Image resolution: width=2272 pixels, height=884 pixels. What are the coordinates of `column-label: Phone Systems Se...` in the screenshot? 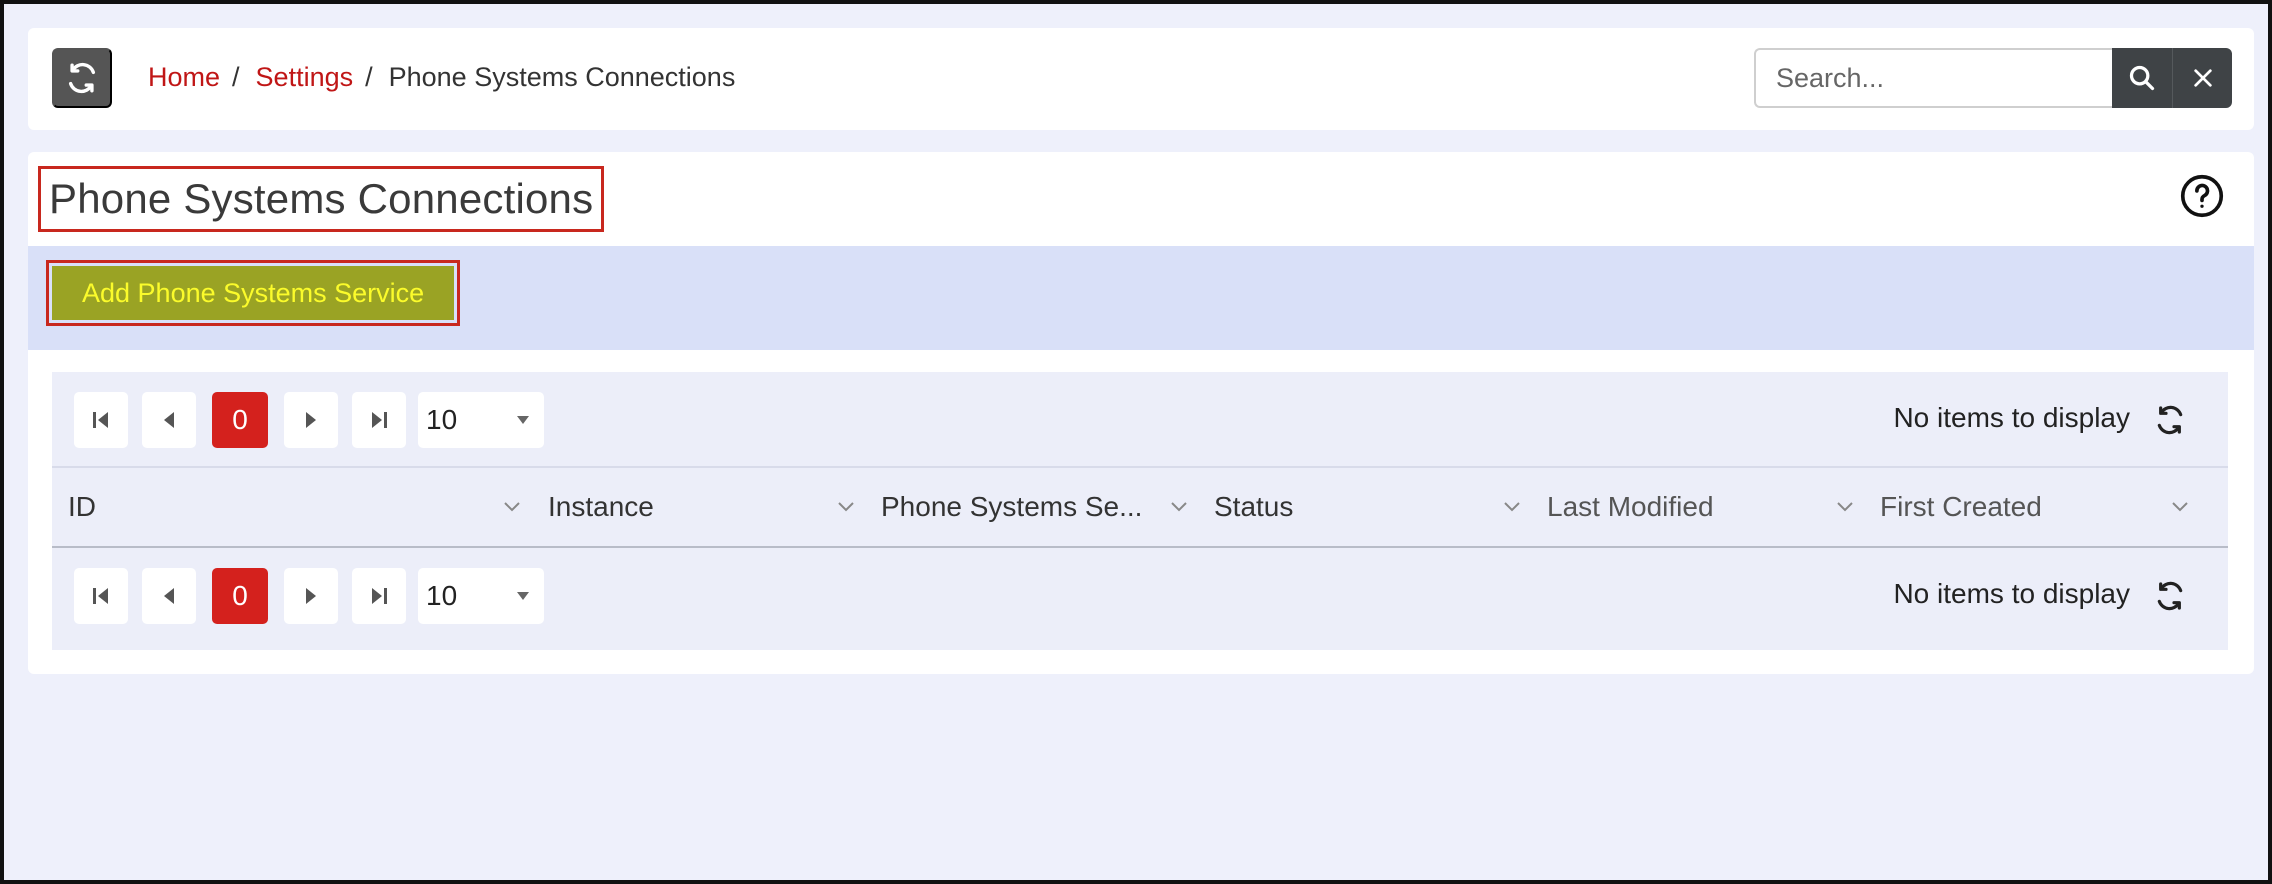 It's located at (1012, 506).